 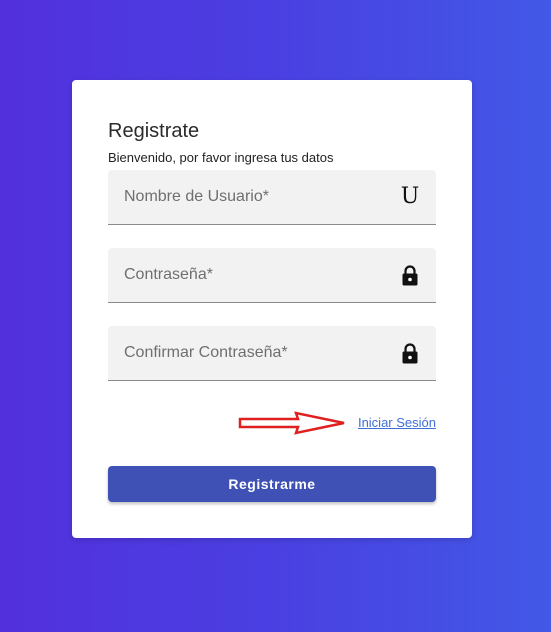 I want to click on user-icon: U, so click(x=410, y=197).